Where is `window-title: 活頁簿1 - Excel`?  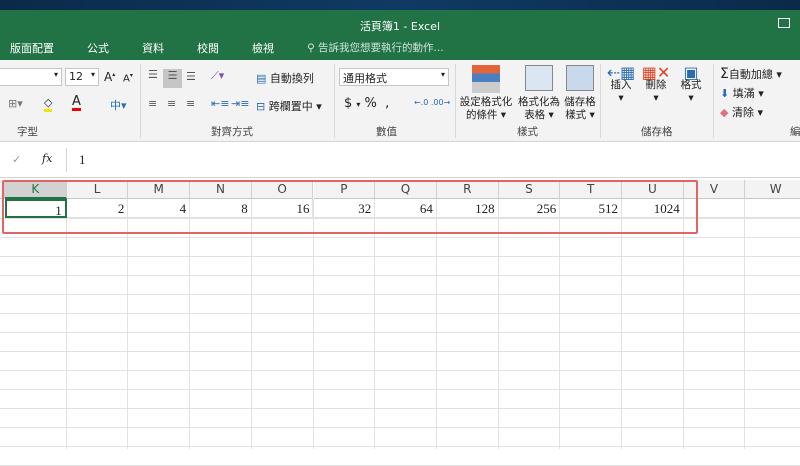
window-title: 活頁簿1 - Excel is located at coordinates (400, 26).